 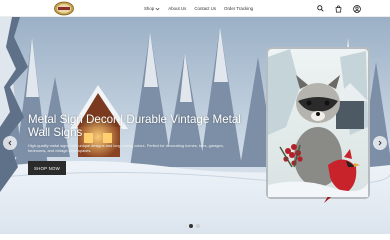 I want to click on account-button, so click(x=356, y=8).